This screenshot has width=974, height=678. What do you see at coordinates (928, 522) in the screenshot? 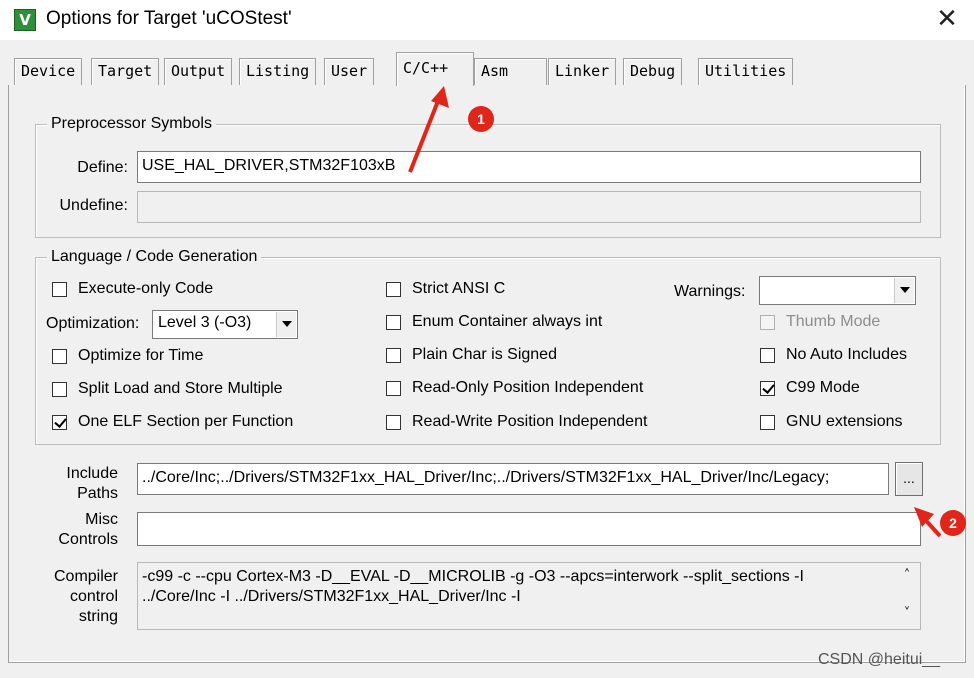
I see `arrow-2-icon` at bounding box center [928, 522].